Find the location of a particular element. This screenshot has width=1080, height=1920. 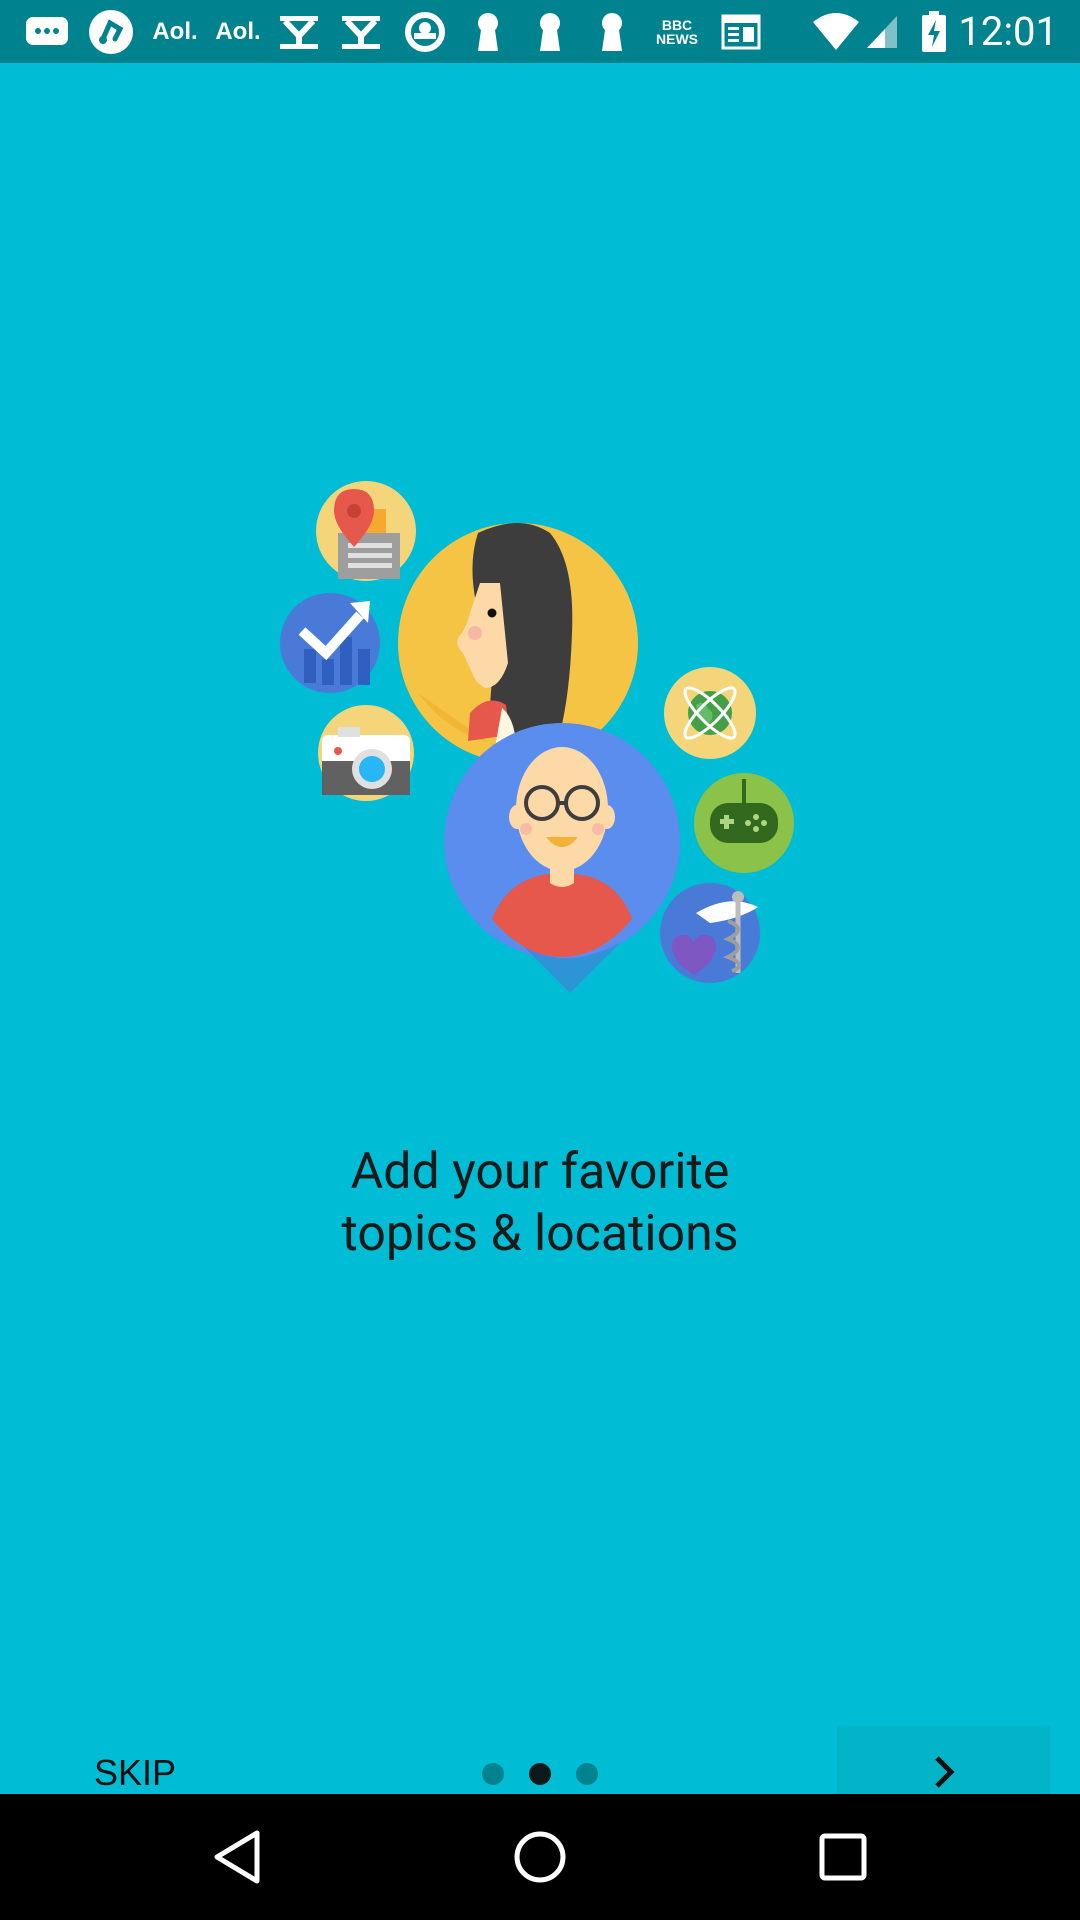

onboarding-headline: Add your favorite topics & locations is located at coordinates (540, 1203).